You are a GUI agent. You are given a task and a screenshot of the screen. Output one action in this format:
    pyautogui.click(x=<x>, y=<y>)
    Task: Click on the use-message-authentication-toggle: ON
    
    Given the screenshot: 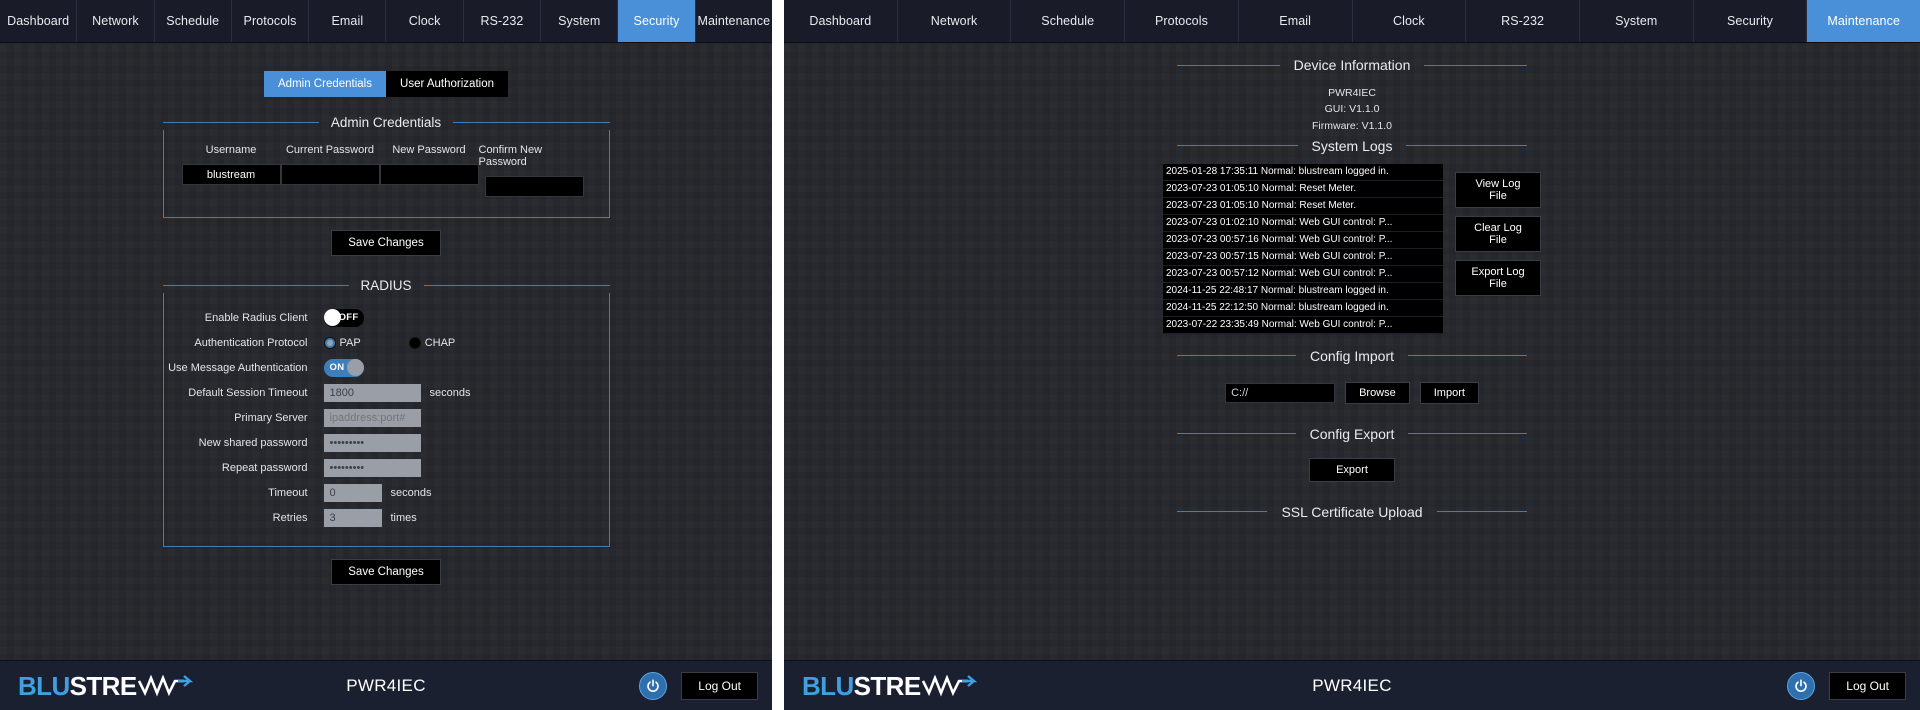 What is the action you would take?
    pyautogui.click(x=343, y=367)
    